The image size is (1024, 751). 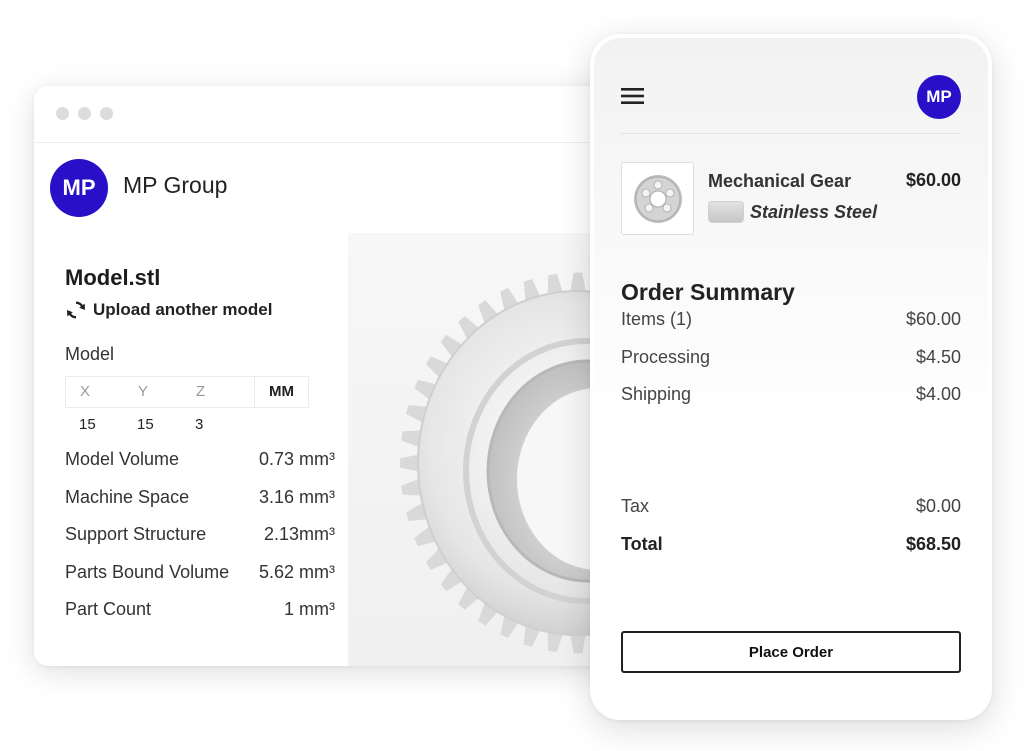 I want to click on upload-label: Upload another model, so click(x=183, y=309).